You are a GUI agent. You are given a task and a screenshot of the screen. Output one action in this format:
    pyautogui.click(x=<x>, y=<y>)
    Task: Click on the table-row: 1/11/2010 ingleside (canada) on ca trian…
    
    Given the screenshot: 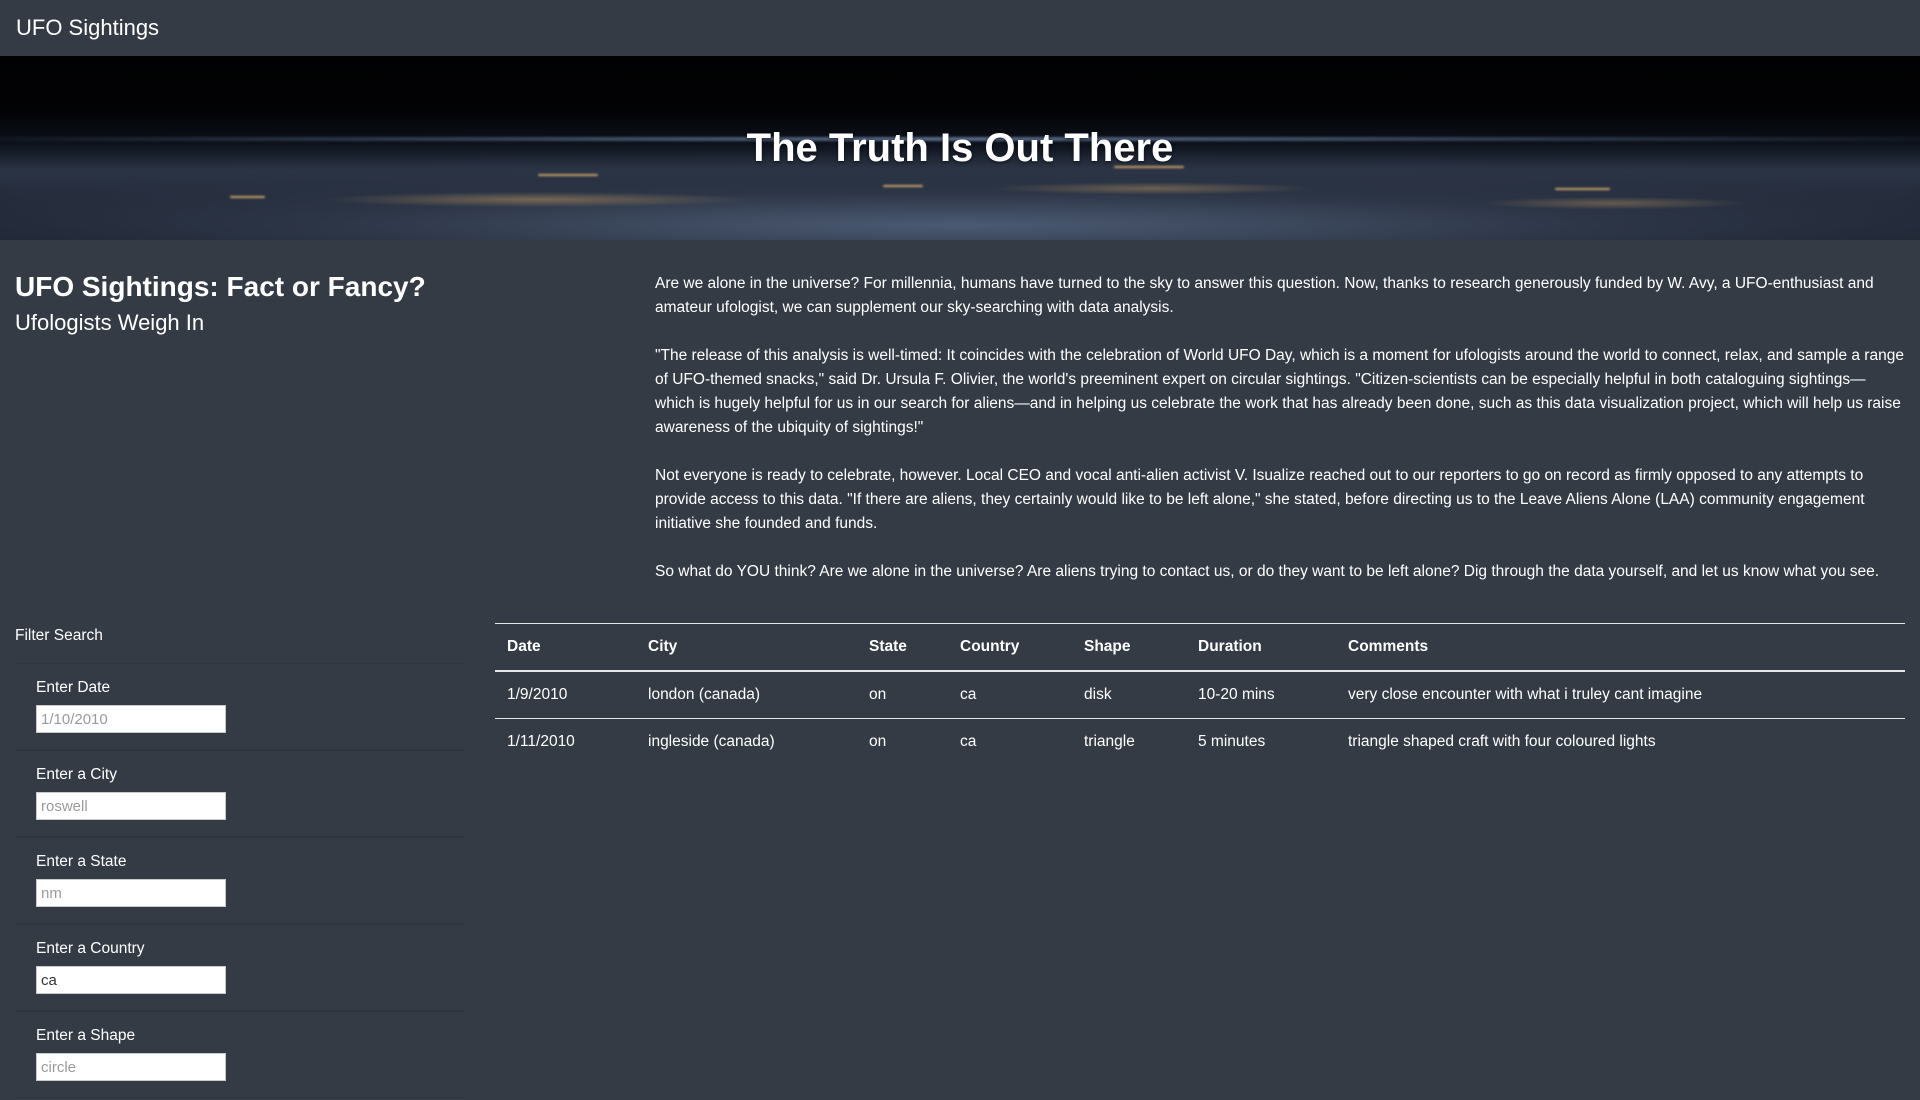 What is the action you would take?
    pyautogui.click(x=1200, y=742)
    